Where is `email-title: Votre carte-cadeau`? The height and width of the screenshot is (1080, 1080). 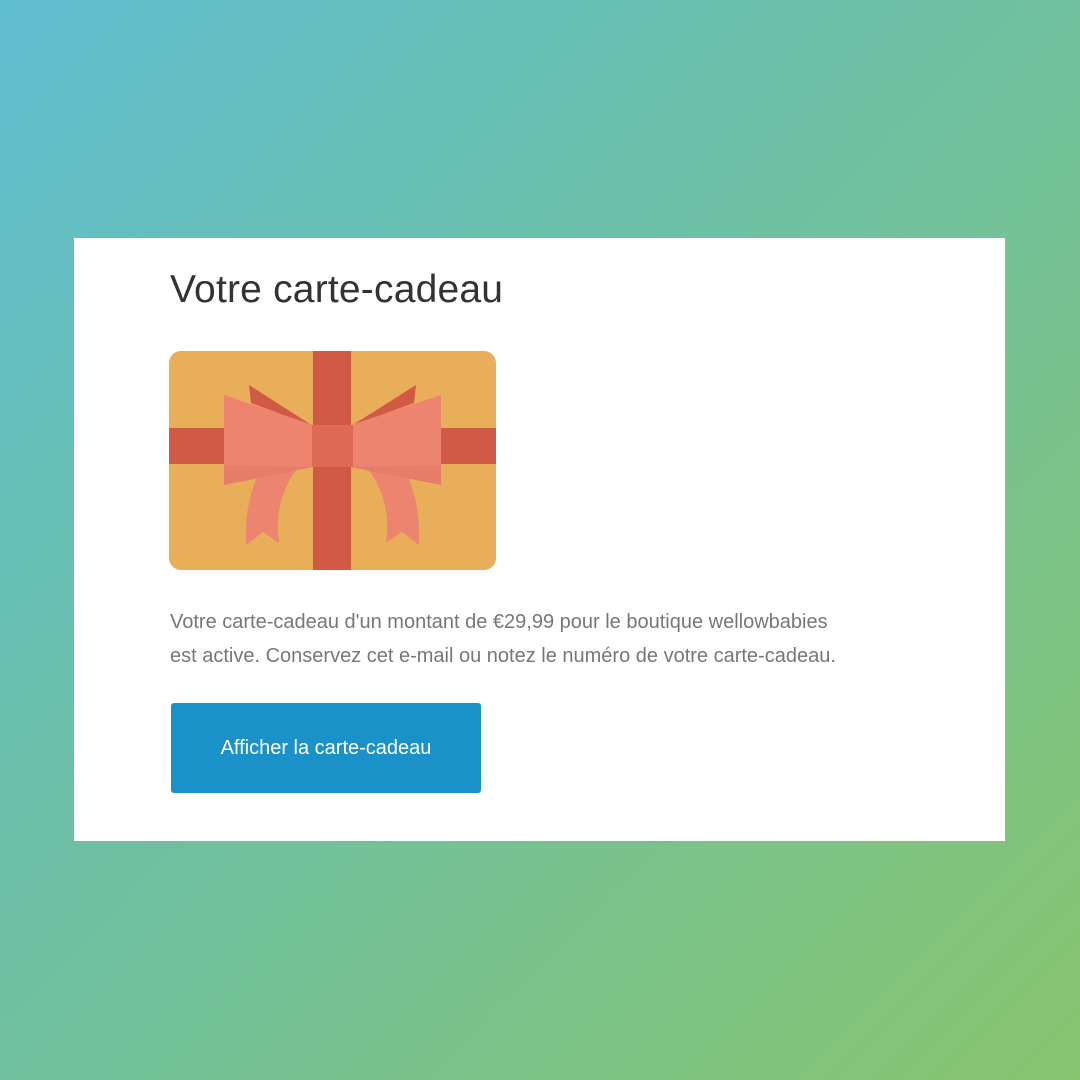 email-title: Votre carte-cadeau is located at coordinates (337, 289).